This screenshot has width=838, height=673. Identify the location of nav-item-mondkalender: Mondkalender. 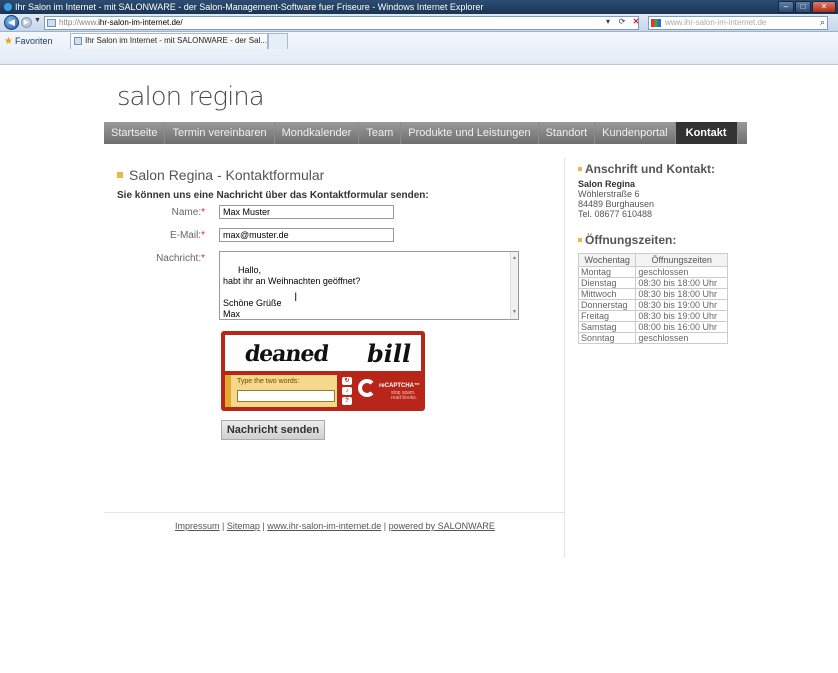
(317, 133).